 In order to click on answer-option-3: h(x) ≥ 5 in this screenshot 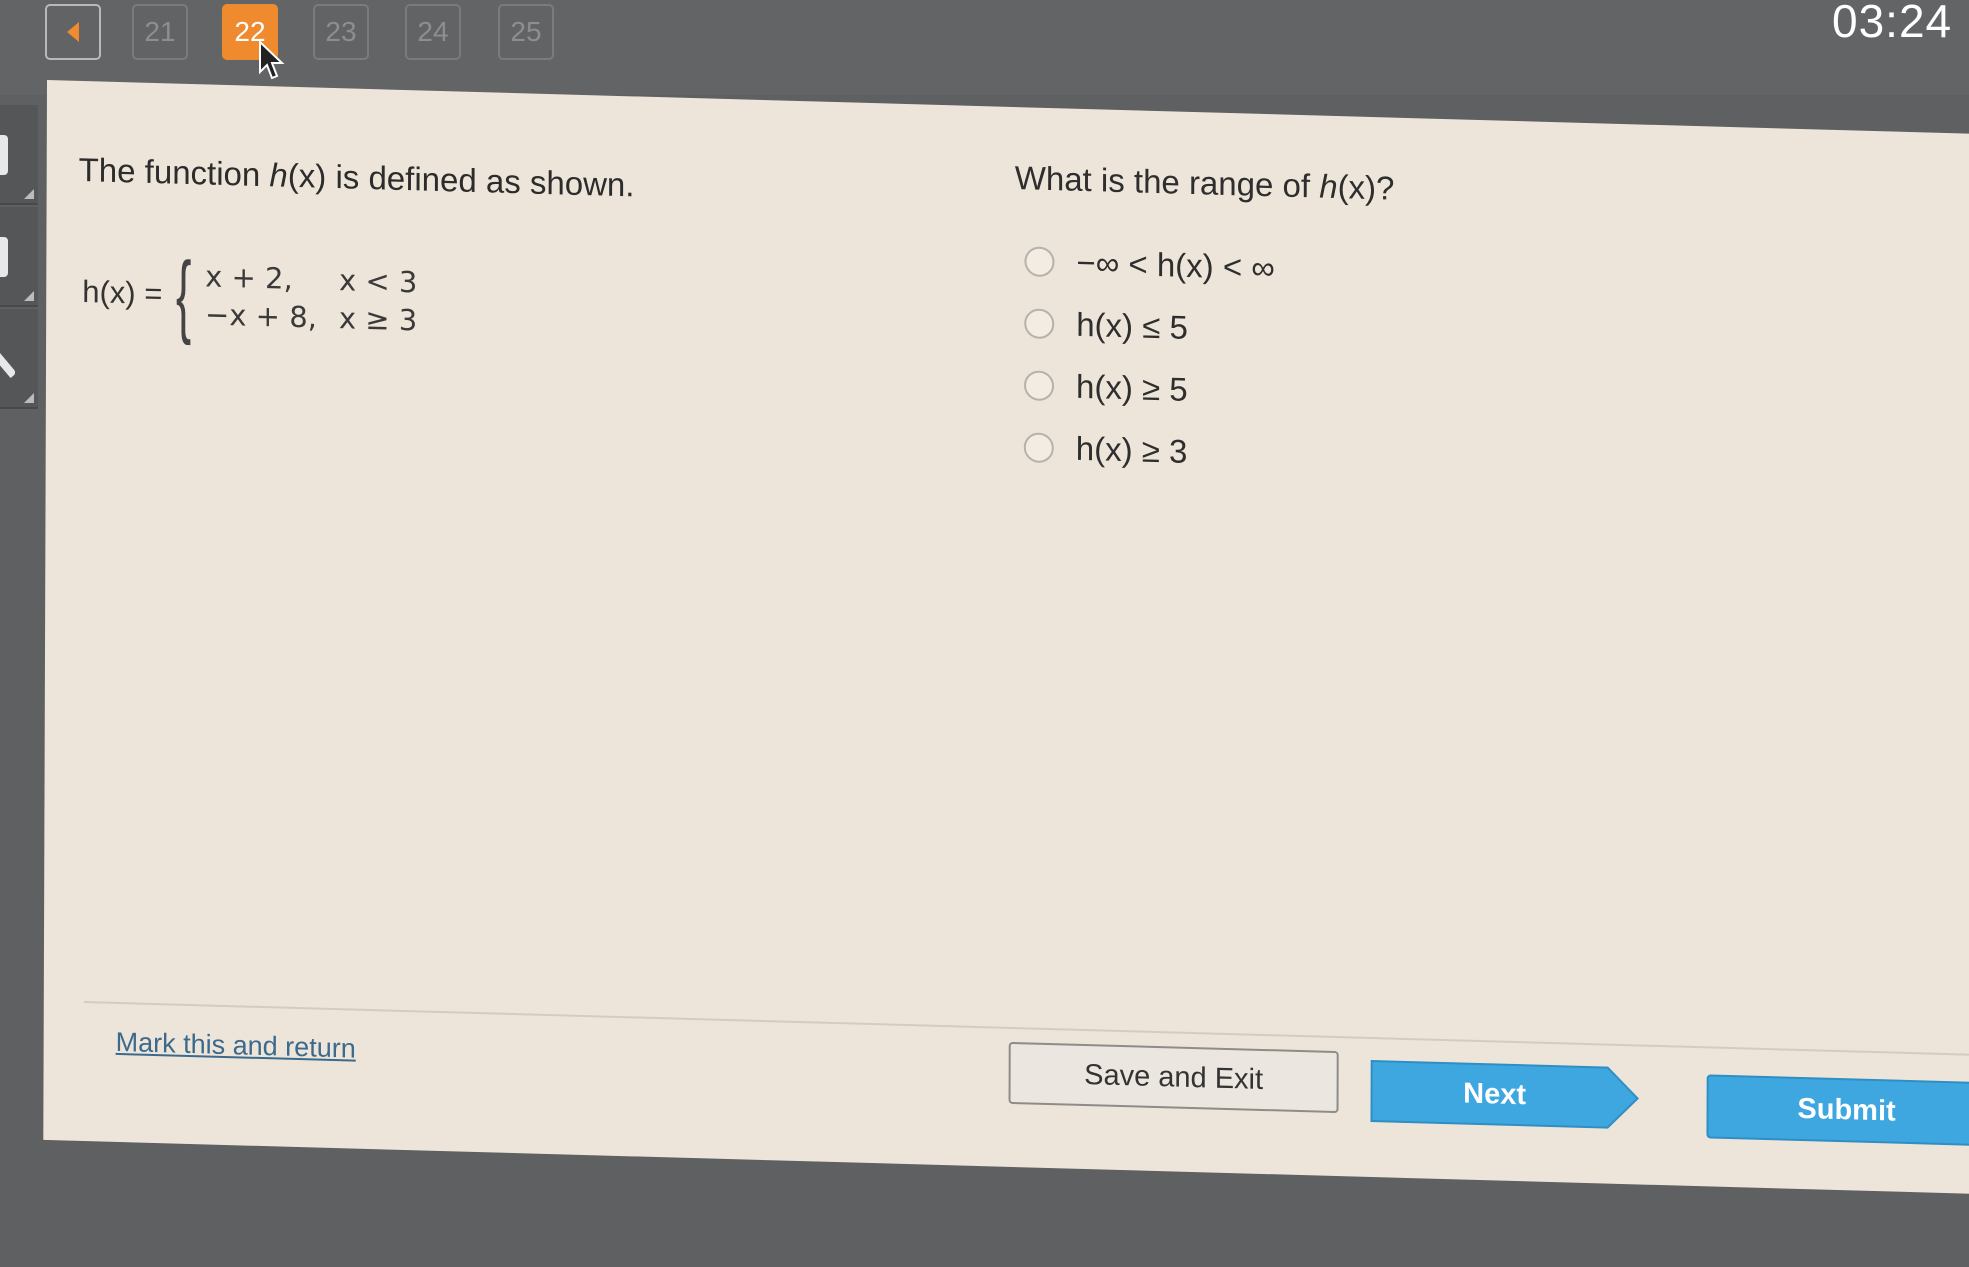, I will do `click(1105, 387)`.